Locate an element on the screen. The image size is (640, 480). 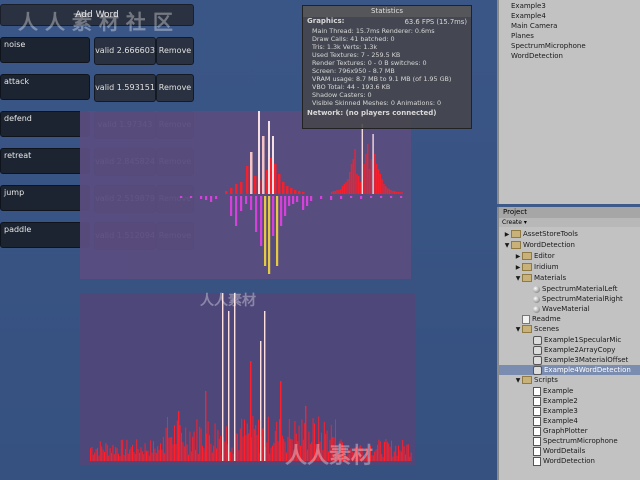
hierarchy-item: SpectrumMicrophone is located at coordinates (569, 46).